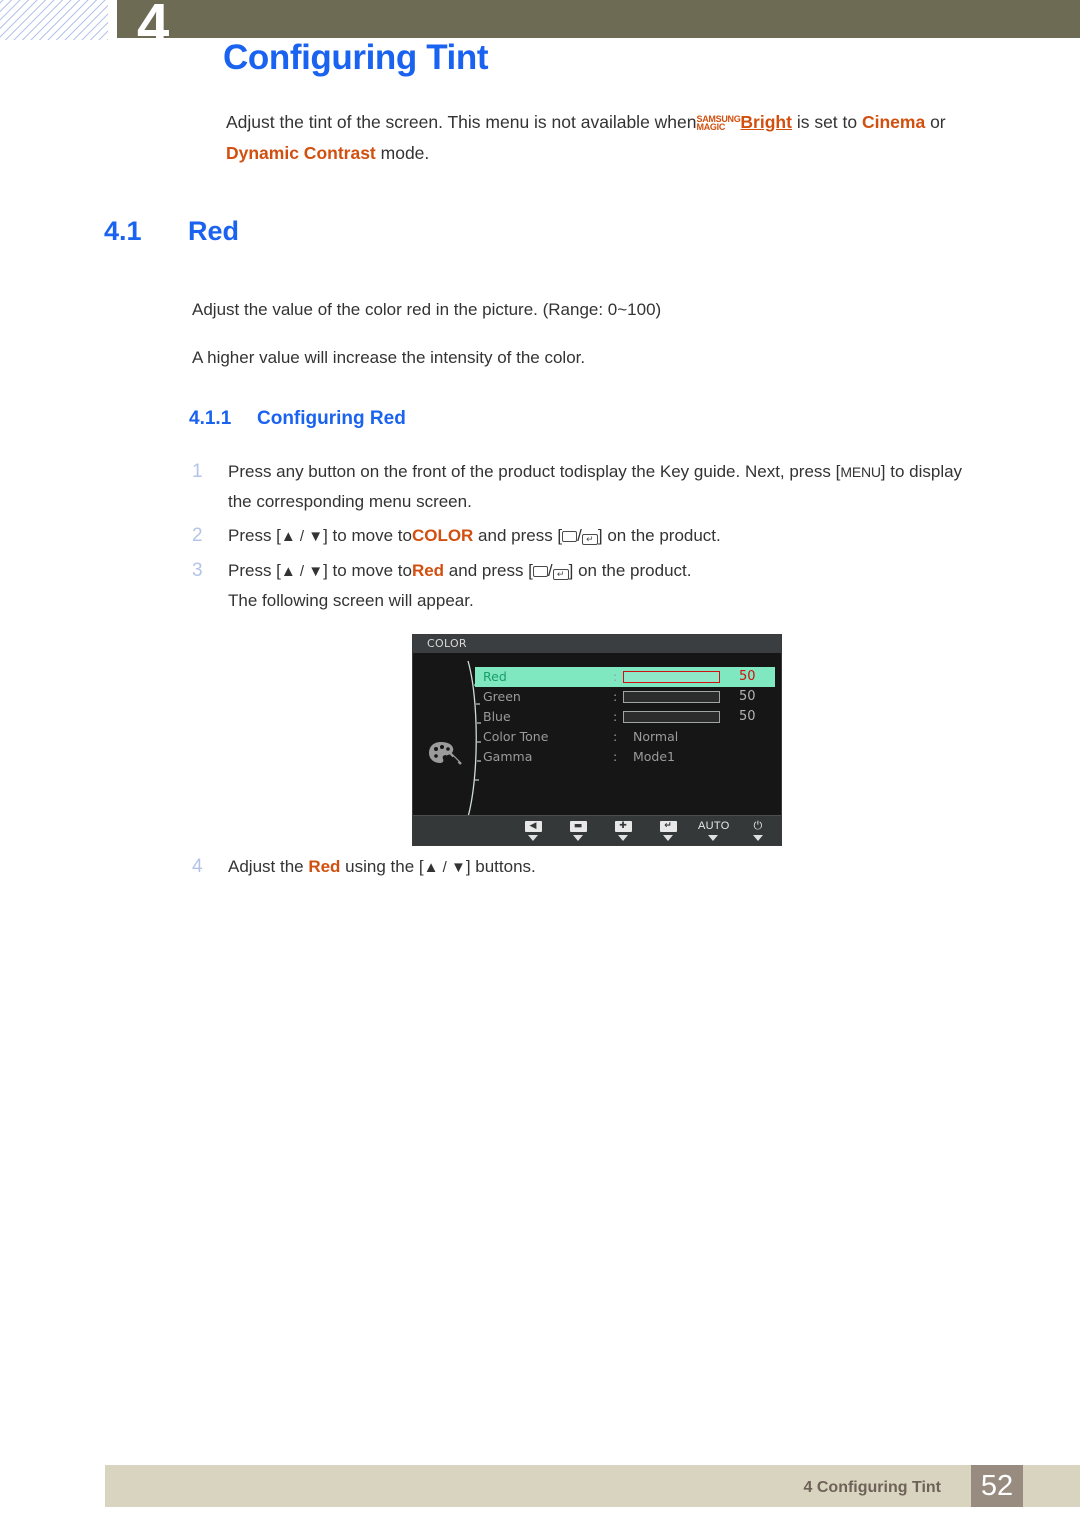 The height and width of the screenshot is (1527, 1080). What do you see at coordinates (331, 418) in the screenshot?
I see `subsection-title: Configuring Red` at bounding box center [331, 418].